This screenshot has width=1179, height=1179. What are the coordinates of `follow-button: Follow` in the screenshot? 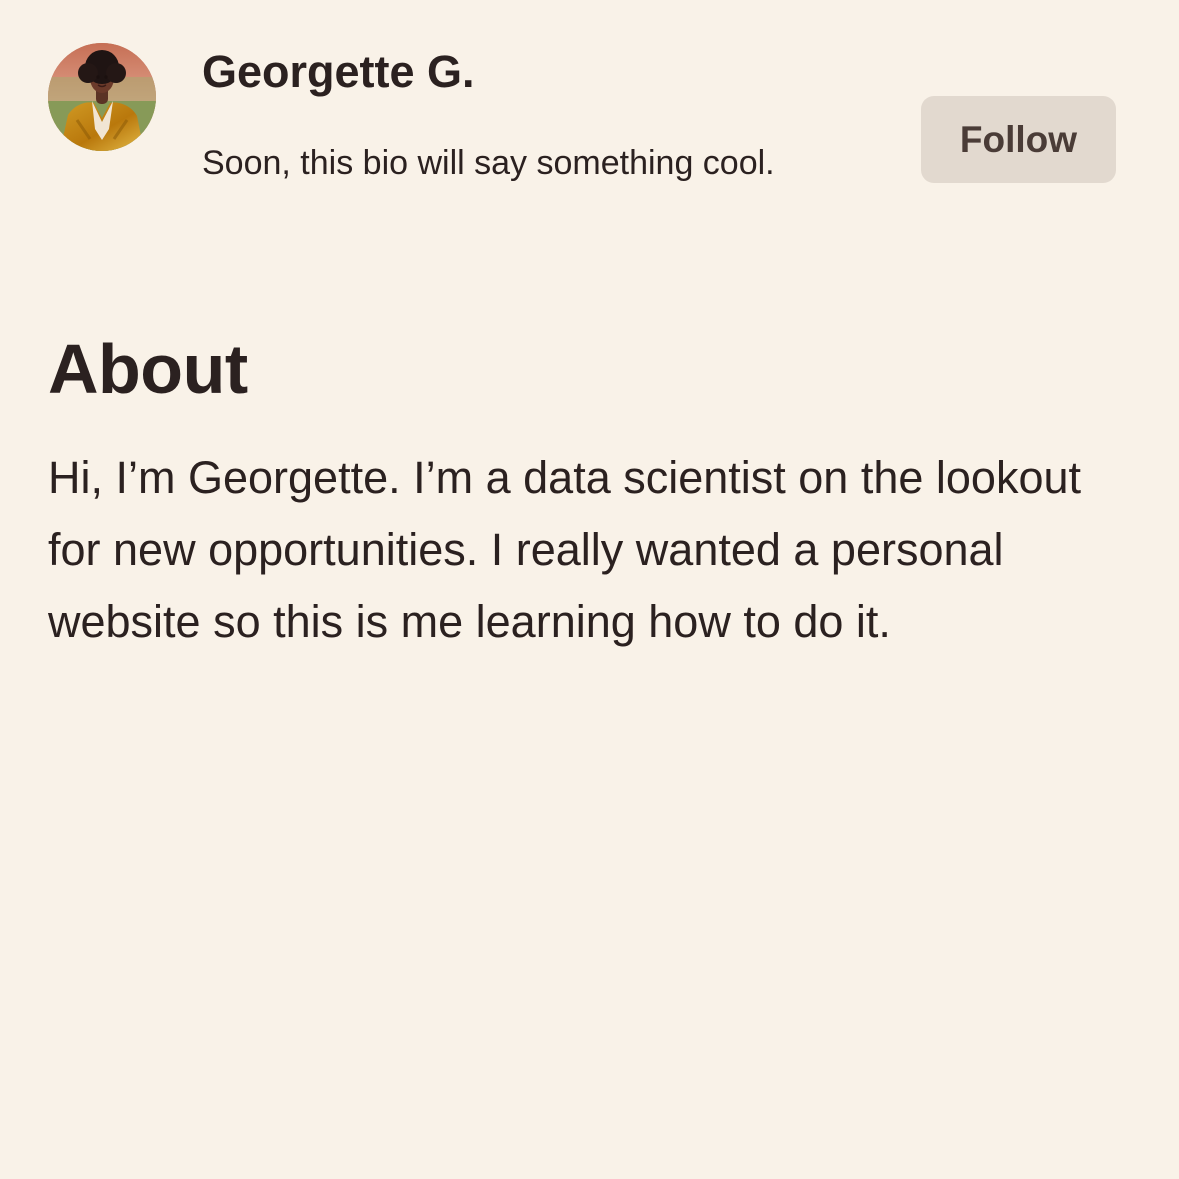 It's located at (1018, 139).